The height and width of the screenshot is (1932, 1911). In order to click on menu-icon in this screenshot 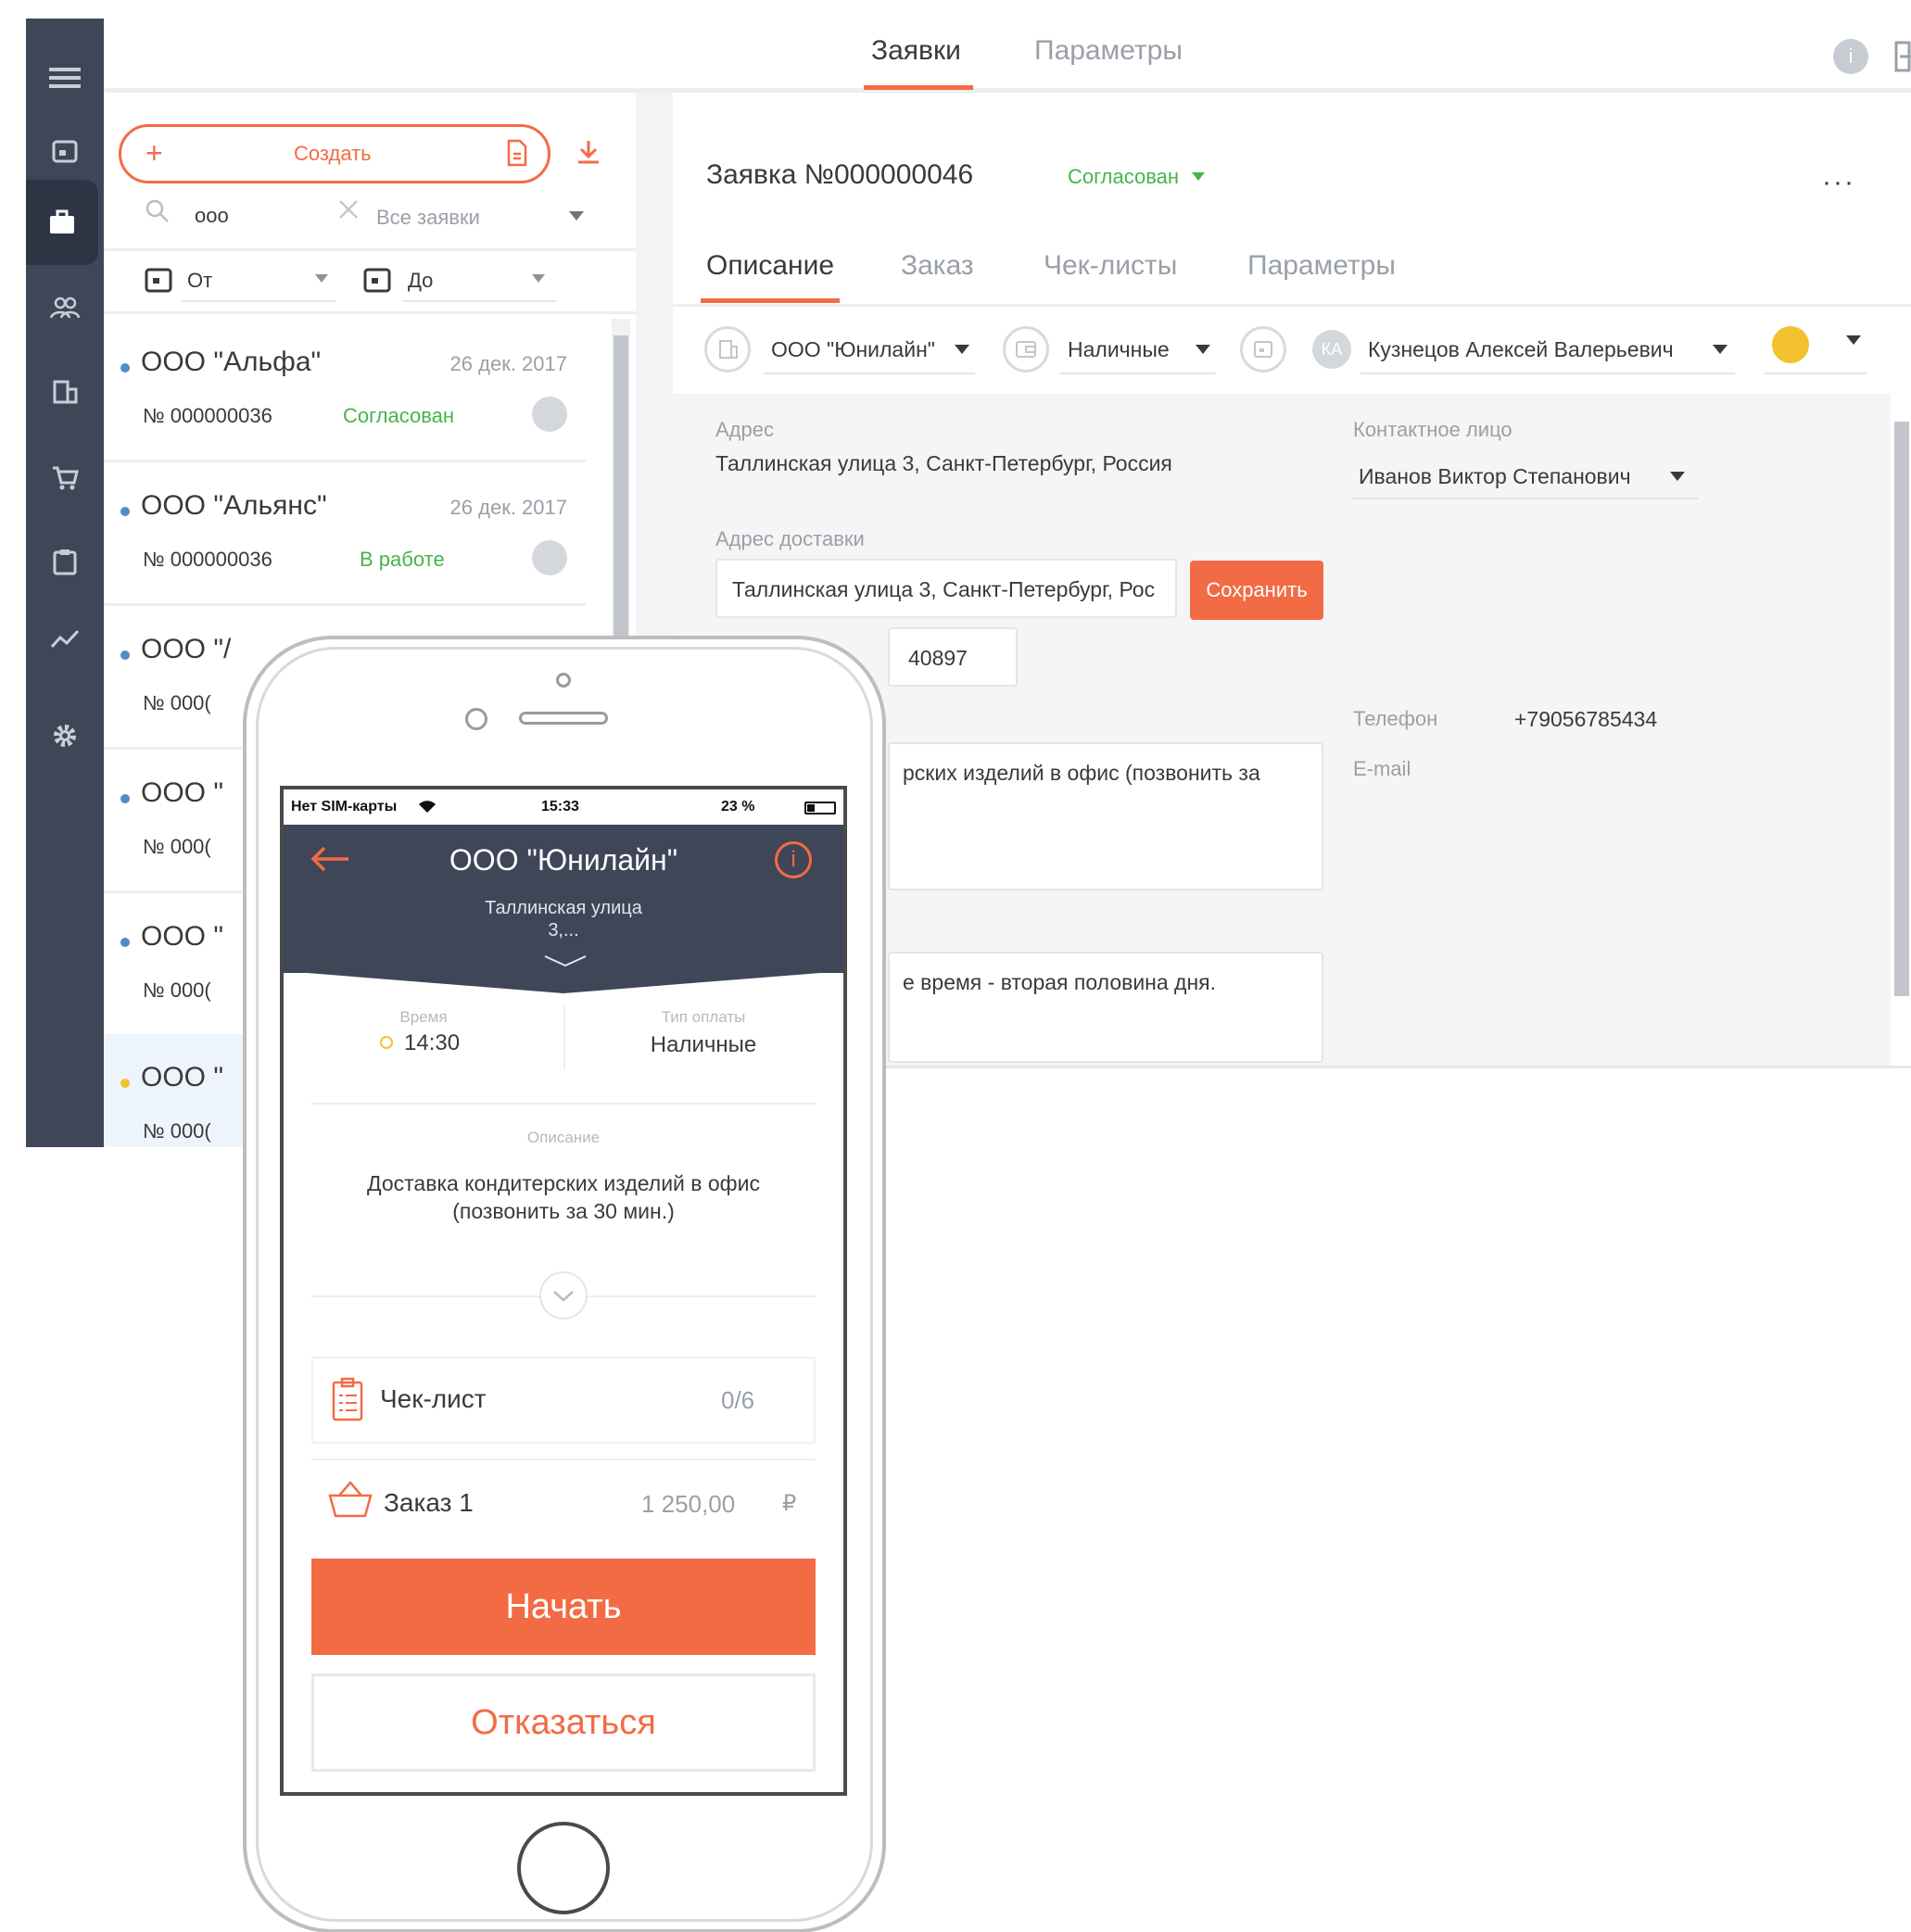, I will do `click(65, 77)`.